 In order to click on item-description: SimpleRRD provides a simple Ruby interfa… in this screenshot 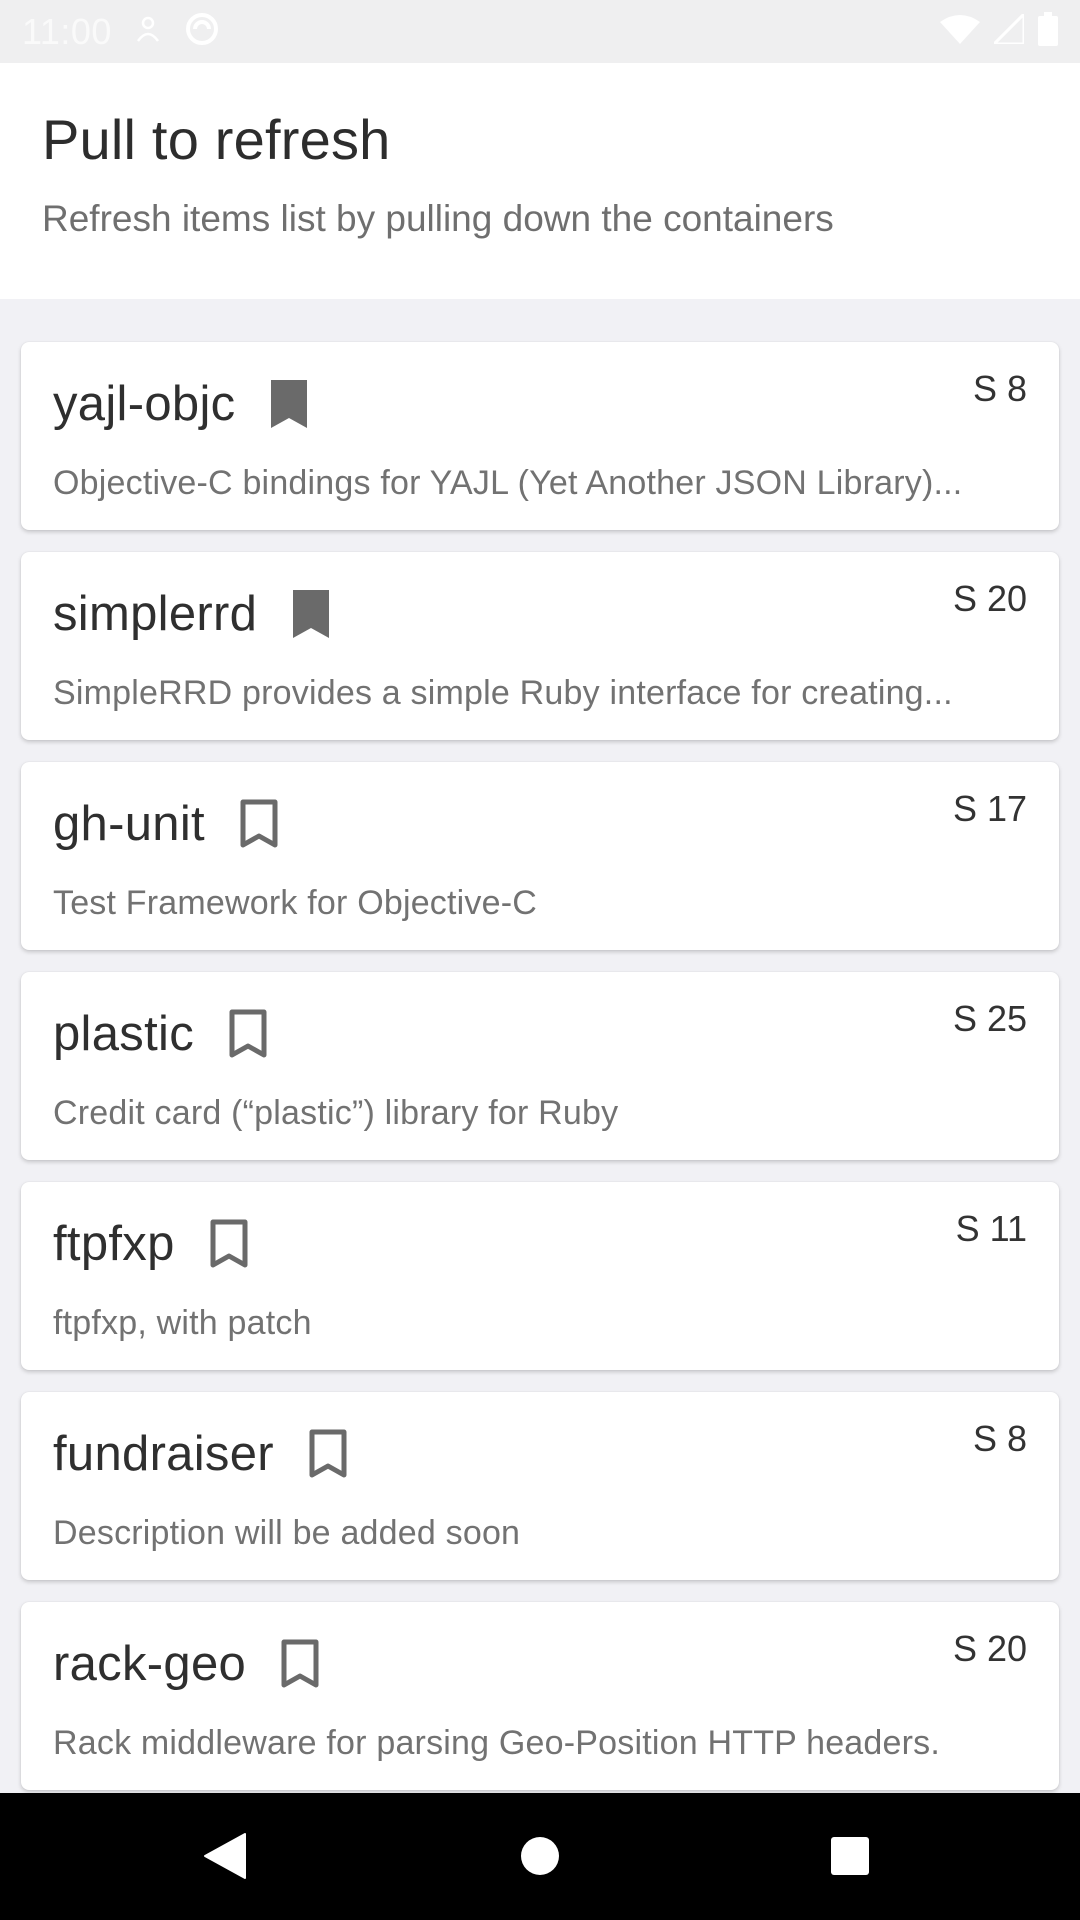, I will do `click(503, 693)`.